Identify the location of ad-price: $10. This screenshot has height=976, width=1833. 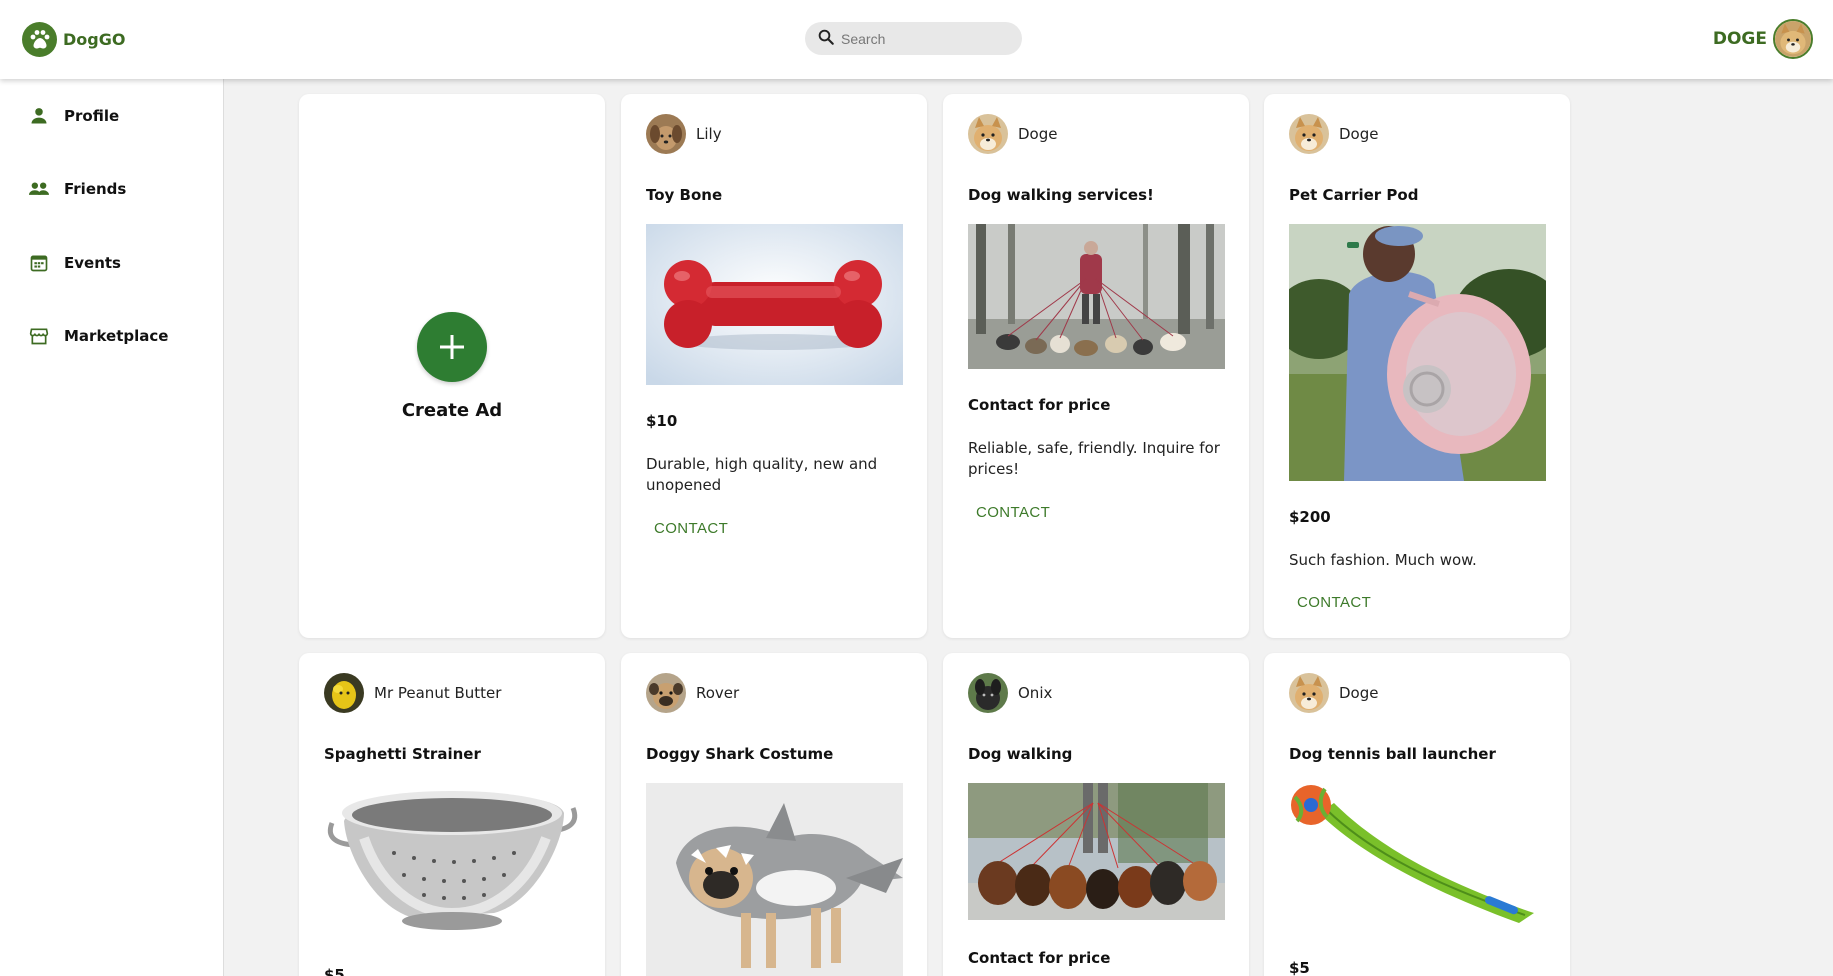
(662, 421).